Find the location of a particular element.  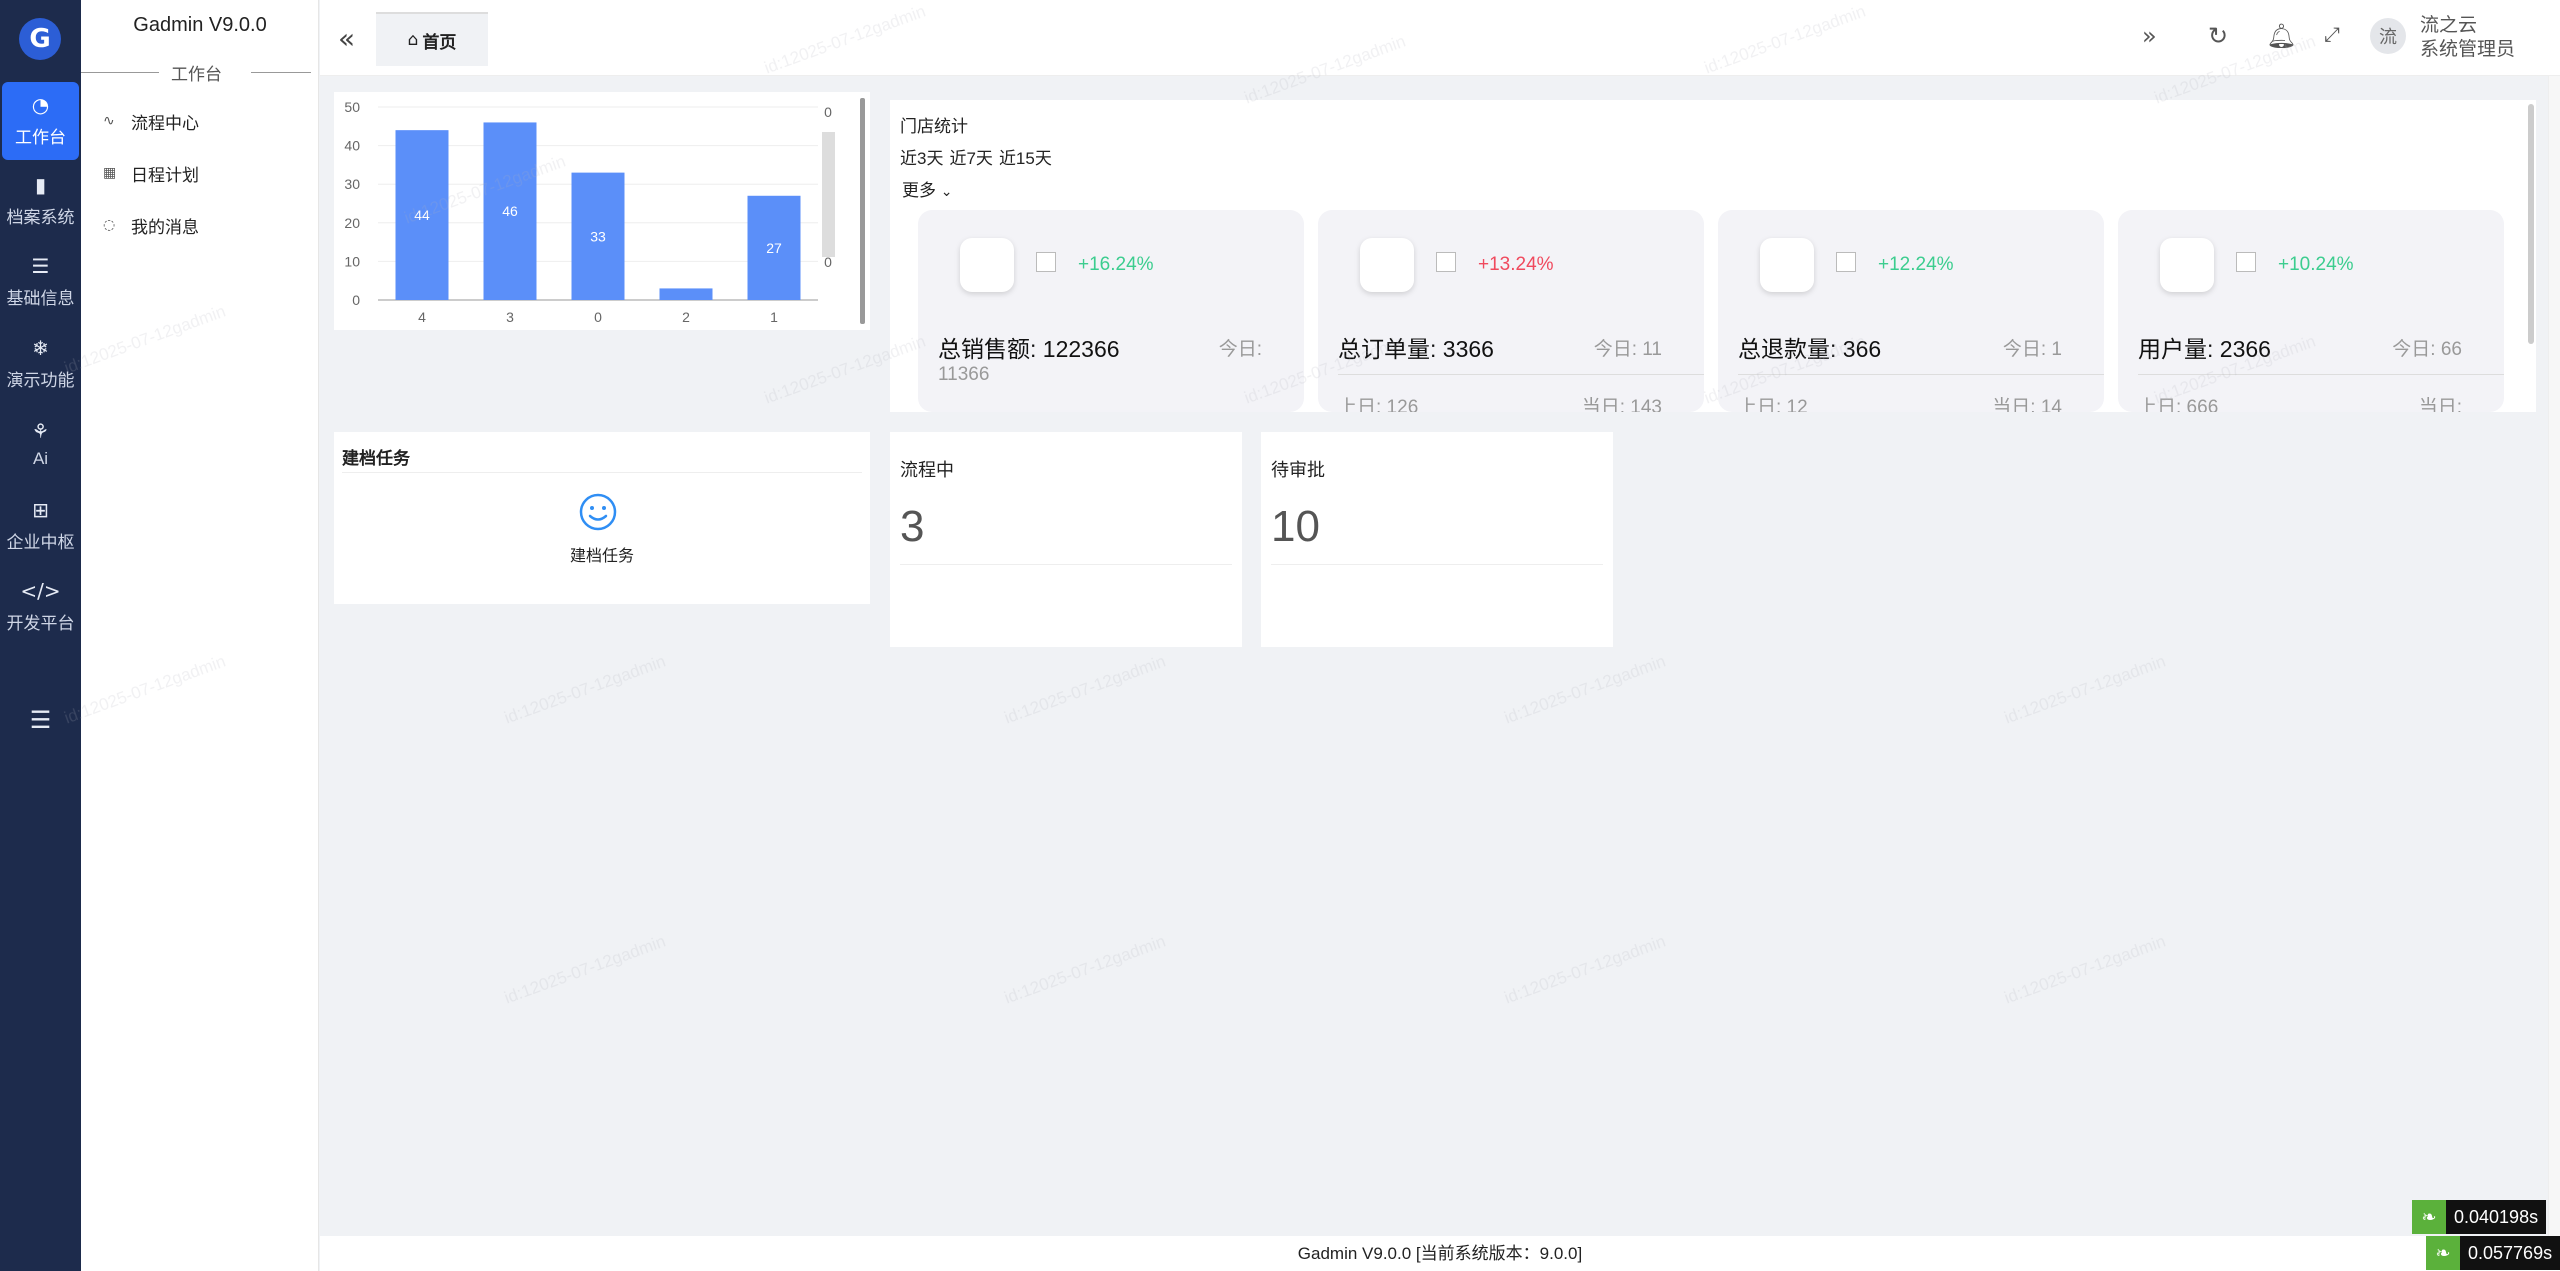

sidebar-item-2: ◌ 我的消息 is located at coordinates (151, 225).